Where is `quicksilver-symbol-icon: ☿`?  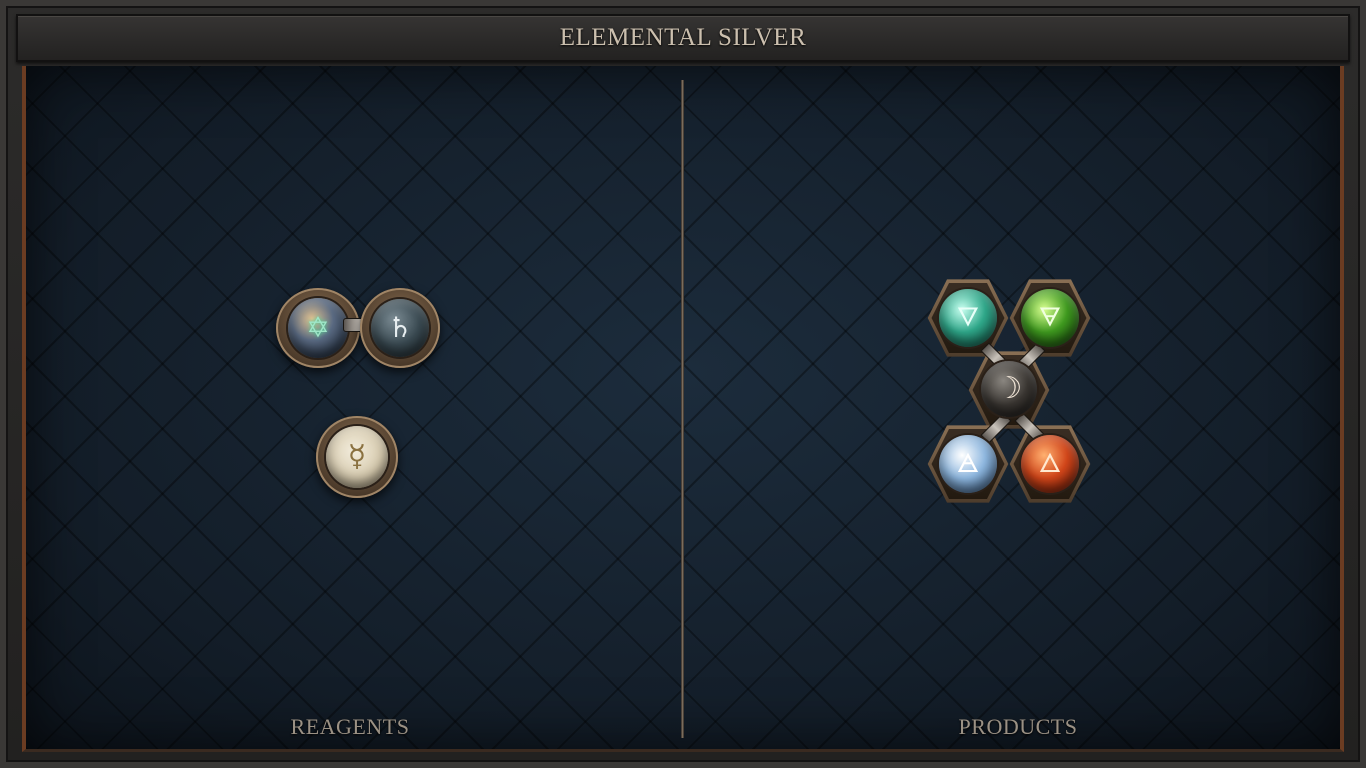 quicksilver-symbol-icon: ☿ is located at coordinates (357, 456).